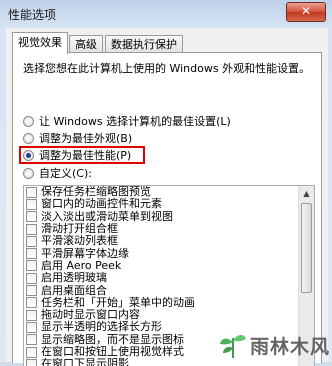 The width and height of the screenshot is (332, 366). I want to click on scroll-up-arrow-icon: ▲, so click(306, 193).